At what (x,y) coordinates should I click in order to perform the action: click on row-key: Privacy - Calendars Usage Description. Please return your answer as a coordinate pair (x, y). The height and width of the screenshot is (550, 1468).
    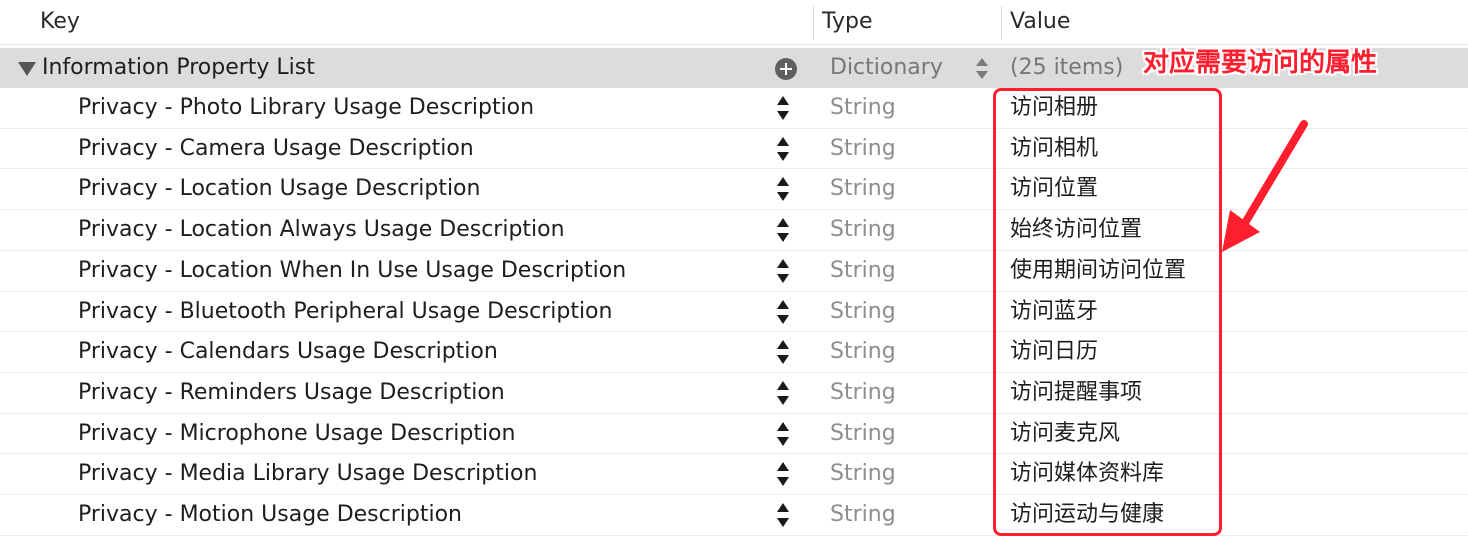
    Looking at the image, I should click on (288, 352).